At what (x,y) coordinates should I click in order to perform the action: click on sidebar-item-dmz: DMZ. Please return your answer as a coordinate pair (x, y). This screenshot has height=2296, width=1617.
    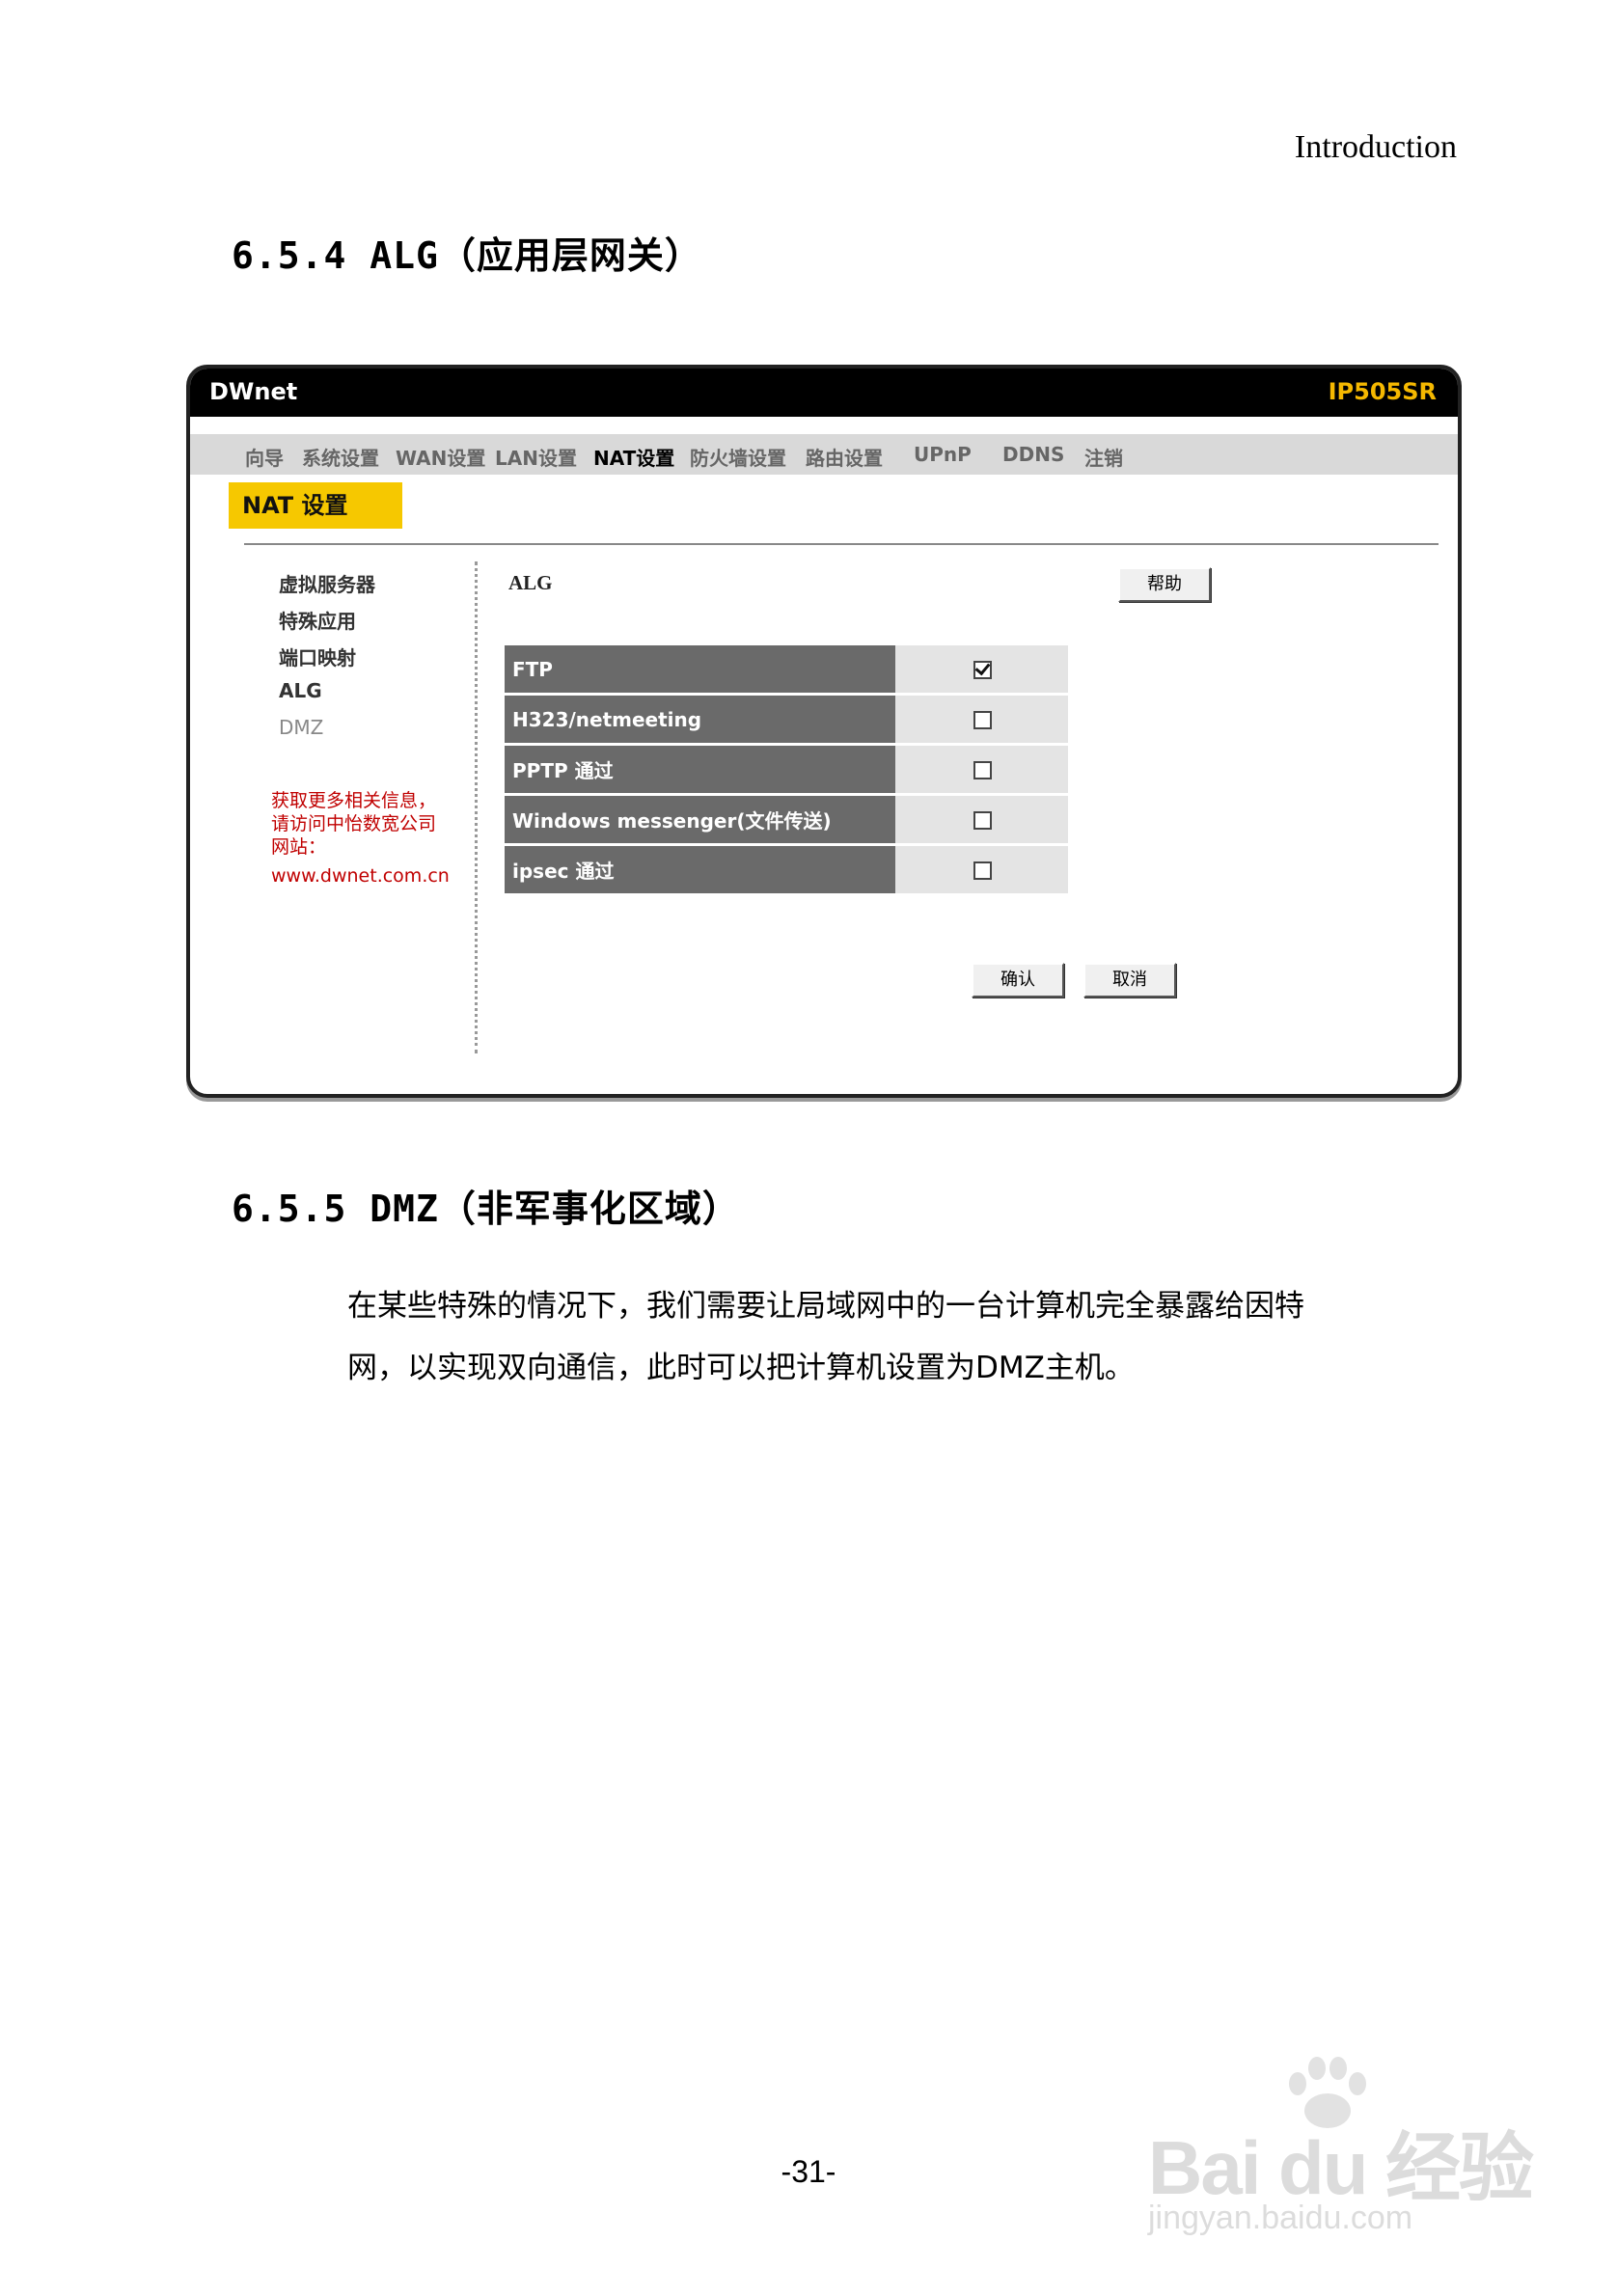
    Looking at the image, I should click on (327, 734).